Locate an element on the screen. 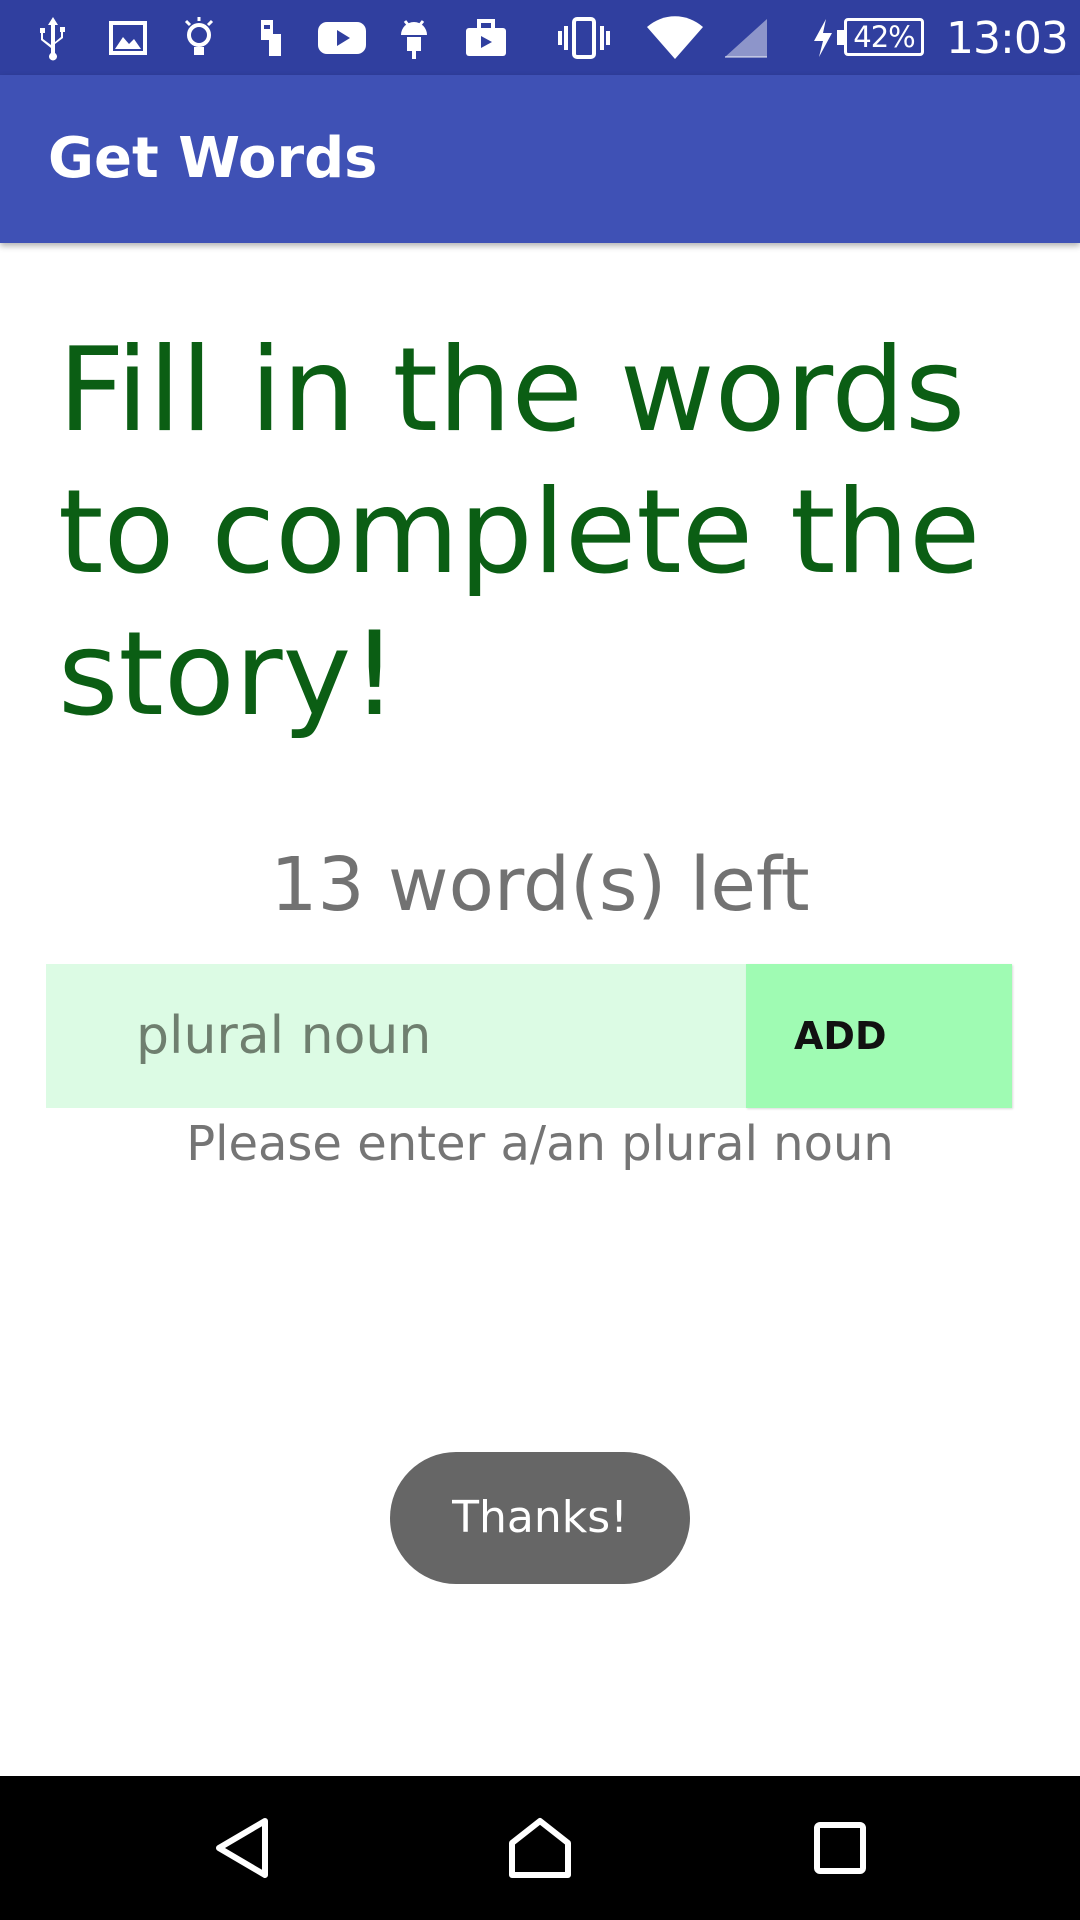 Image resolution: width=1080 pixels, height=1920 pixels. recents-icon is located at coordinates (840, 1848).